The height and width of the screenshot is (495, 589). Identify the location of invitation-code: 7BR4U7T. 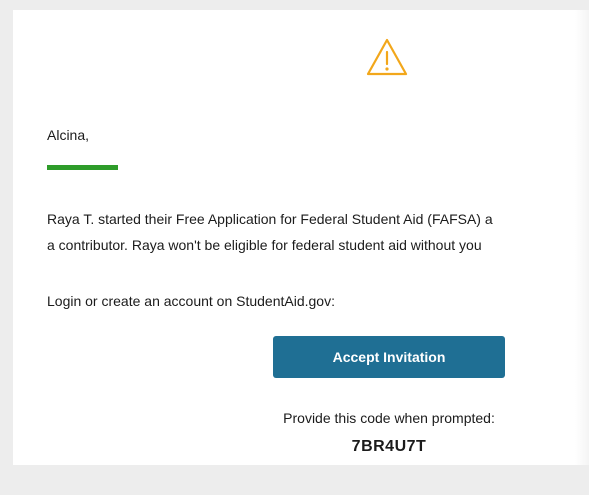
(389, 446).